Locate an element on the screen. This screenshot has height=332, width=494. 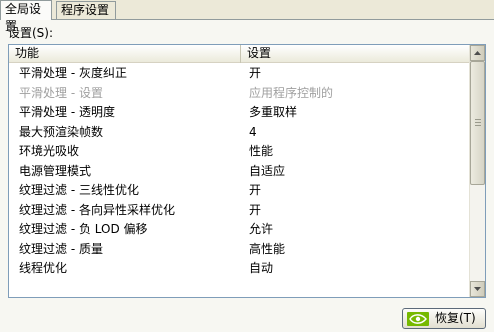
vertical-scrollbar is located at coordinates (477, 171).